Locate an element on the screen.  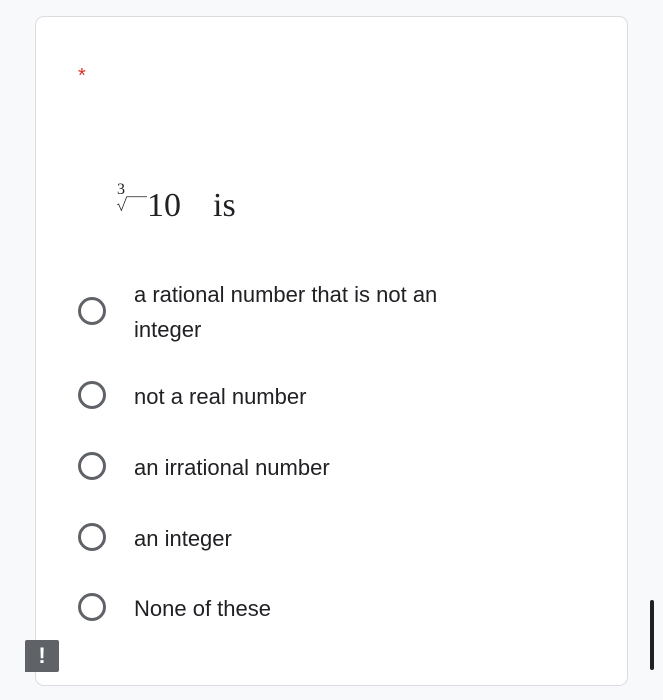
required-asterisk: * is located at coordinates (82, 76).